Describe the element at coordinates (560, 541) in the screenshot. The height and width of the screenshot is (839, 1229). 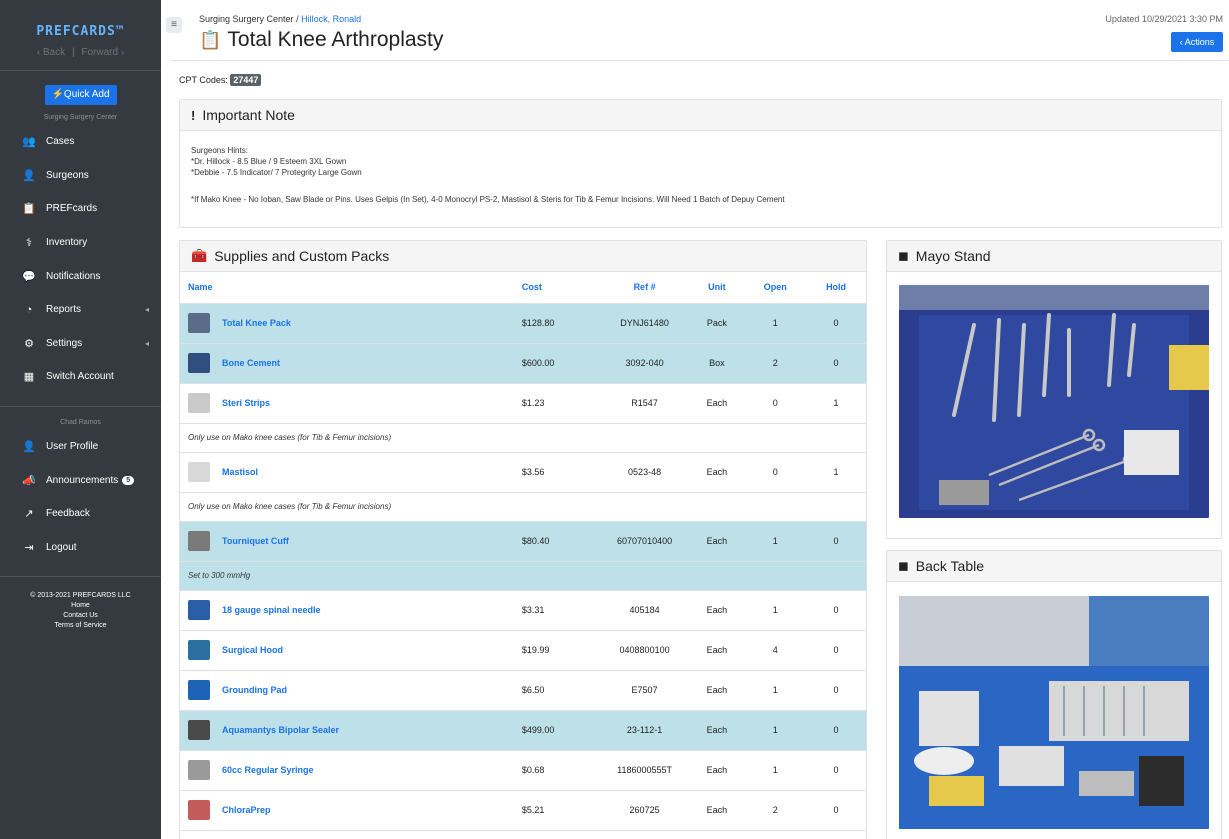
I see `cell-cost: $80.40` at that location.